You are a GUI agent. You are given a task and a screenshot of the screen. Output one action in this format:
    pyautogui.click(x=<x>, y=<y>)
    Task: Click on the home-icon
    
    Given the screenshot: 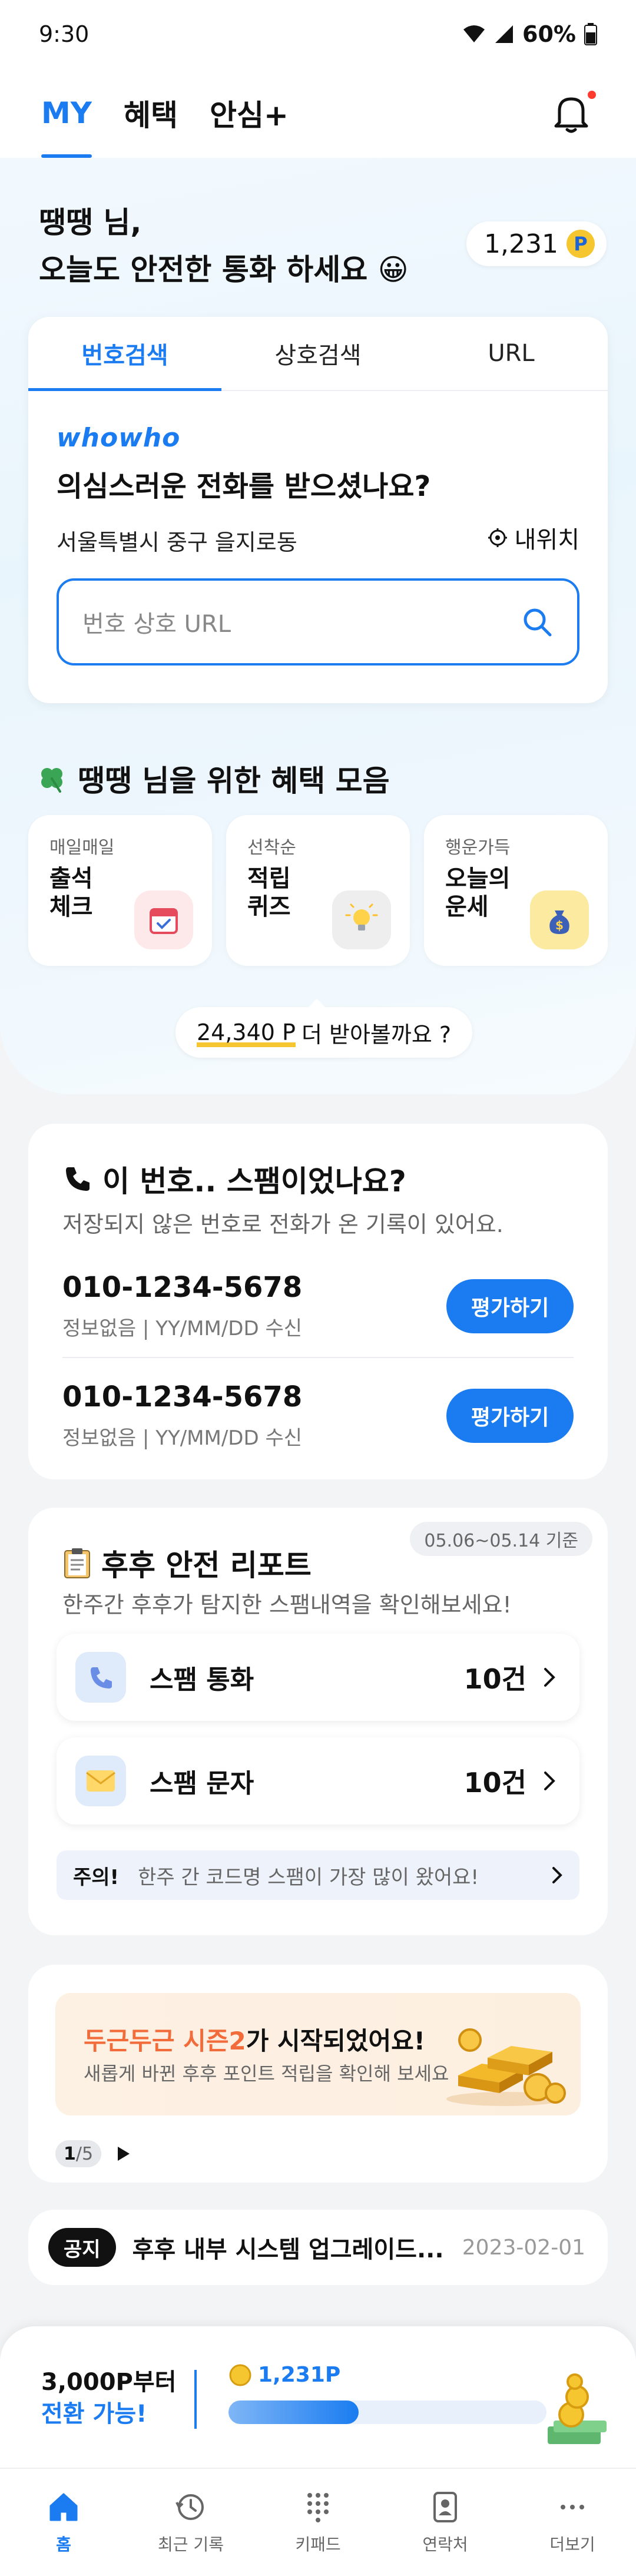 What is the action you would take?
    pyautogui.click(x=63, y=2507)
    